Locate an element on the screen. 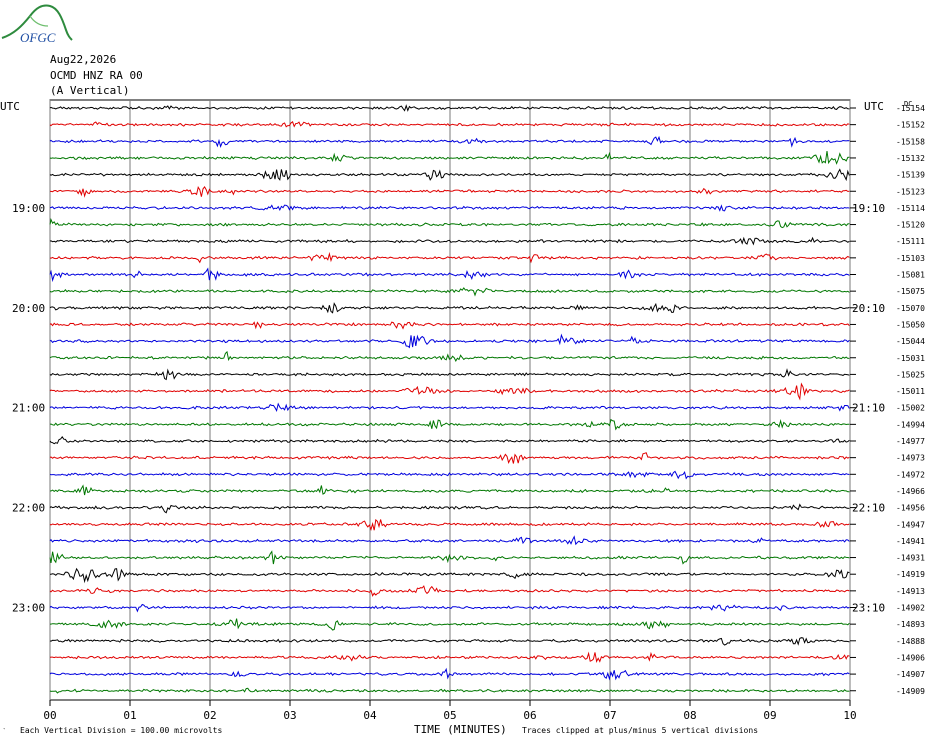  dc-offset-label: -14994 is located at coordinates (910, 424).